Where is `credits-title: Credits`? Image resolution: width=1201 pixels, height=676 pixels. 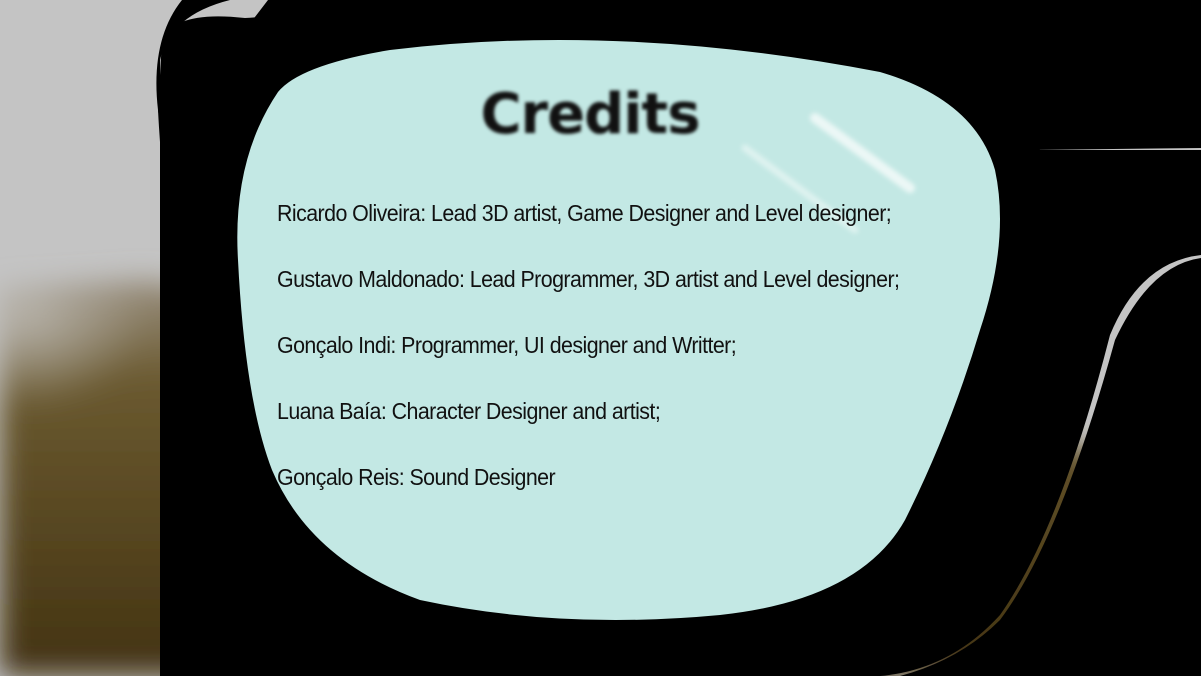
credits-title: Credits is located at coordinates (590, 114).